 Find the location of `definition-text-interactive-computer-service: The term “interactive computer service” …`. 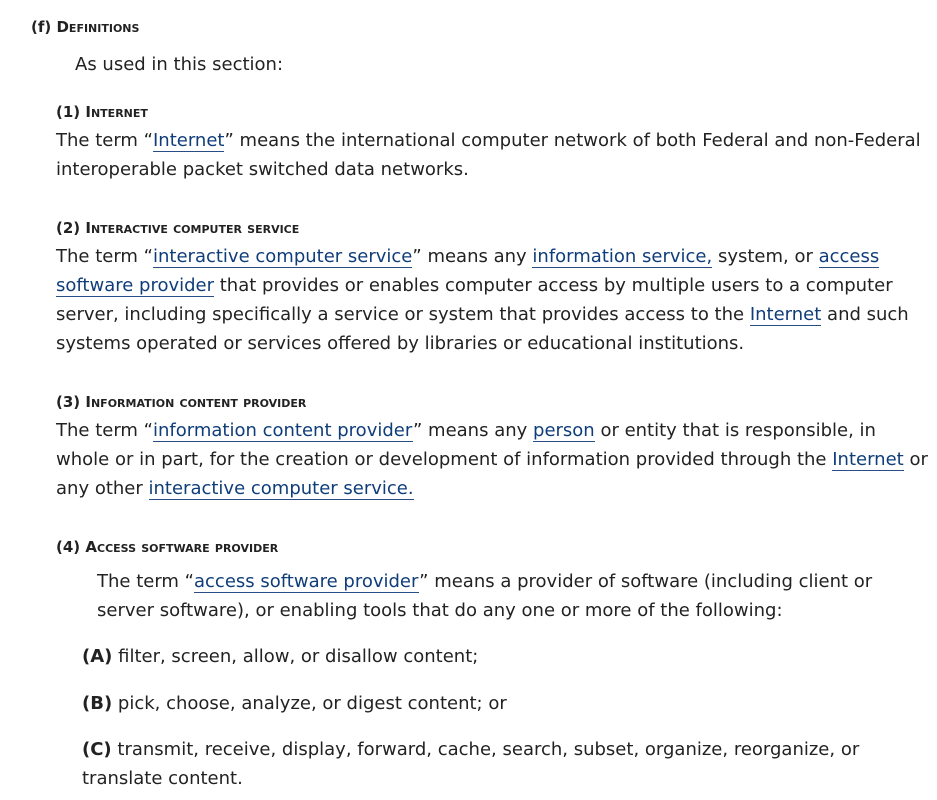

definition-text-interactive-computer-service: The term “interactive computer service” … is located at coordinates (491, 300).